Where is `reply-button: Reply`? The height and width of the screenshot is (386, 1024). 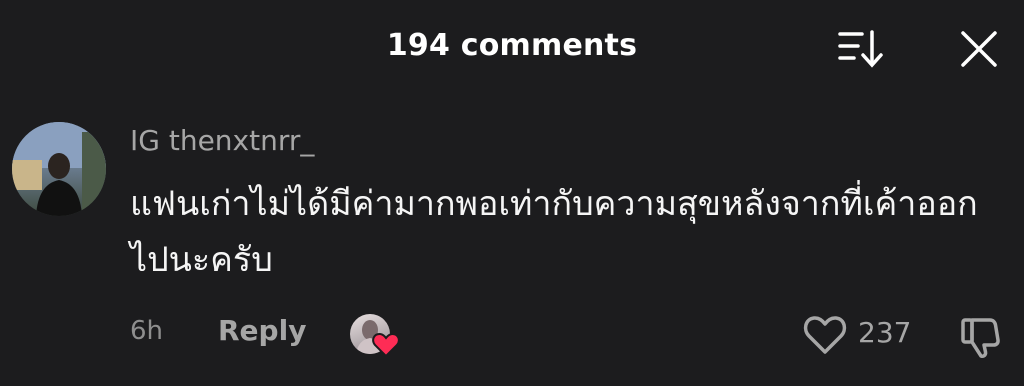 reply-button: Reply is located at coordinates (262, 330).